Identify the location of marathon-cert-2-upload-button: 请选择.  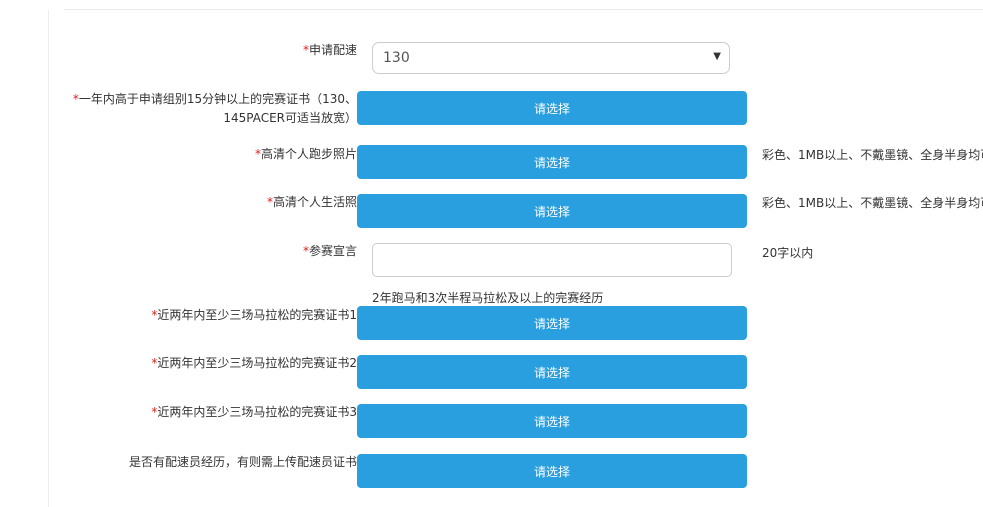
(552, 372).